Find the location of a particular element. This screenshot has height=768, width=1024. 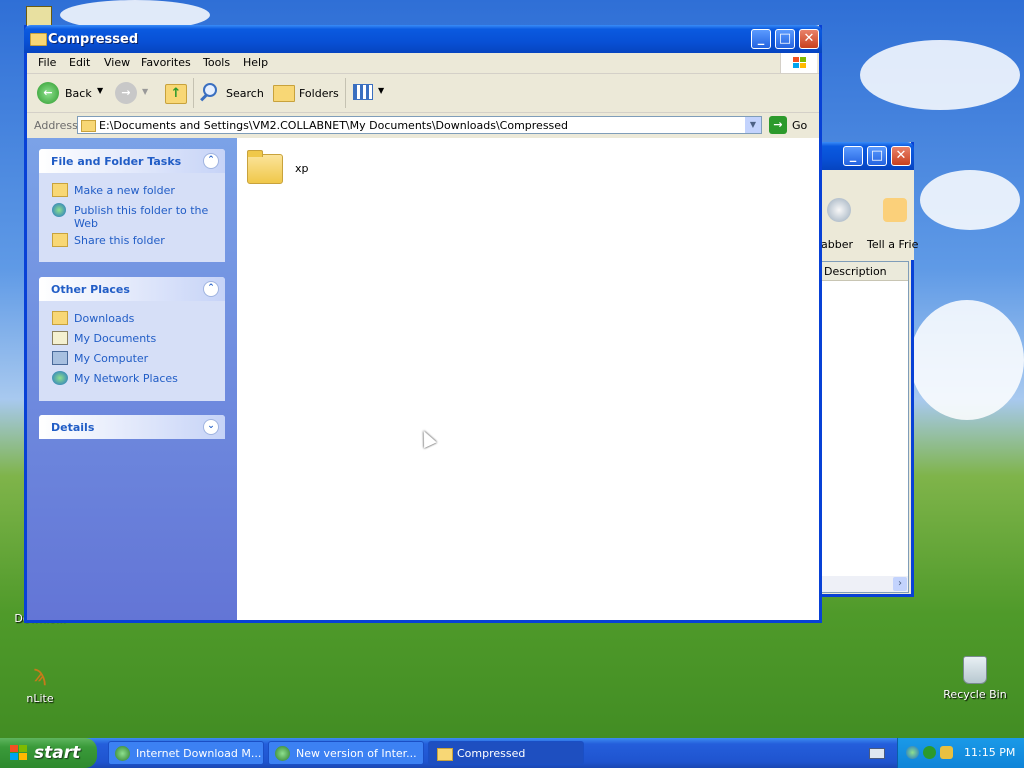

start-button: start is located at coordinates (48, 753).